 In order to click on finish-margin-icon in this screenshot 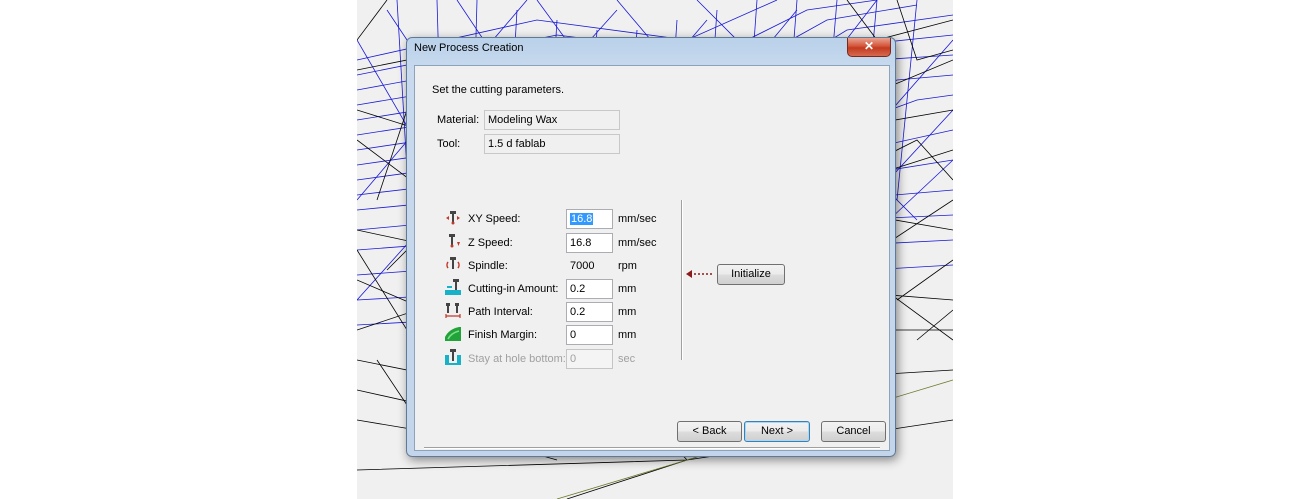, I will do `click(453, 334)`.